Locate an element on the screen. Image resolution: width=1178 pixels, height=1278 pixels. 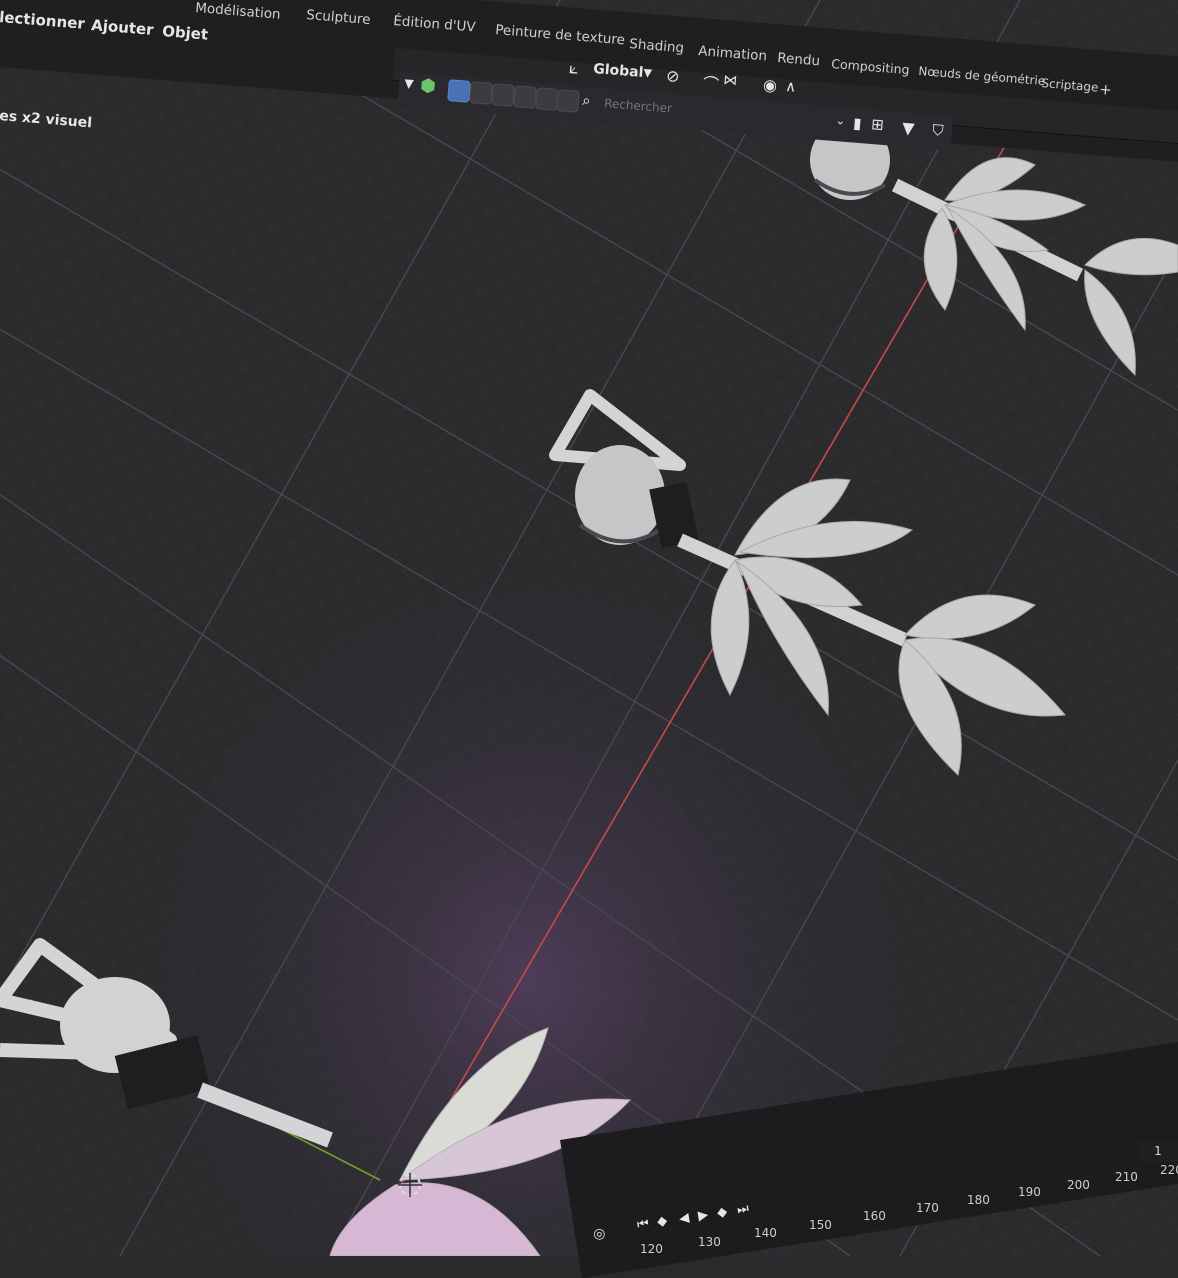
proportional-edit-icon: ◉ is located at coordinates (769, 85).